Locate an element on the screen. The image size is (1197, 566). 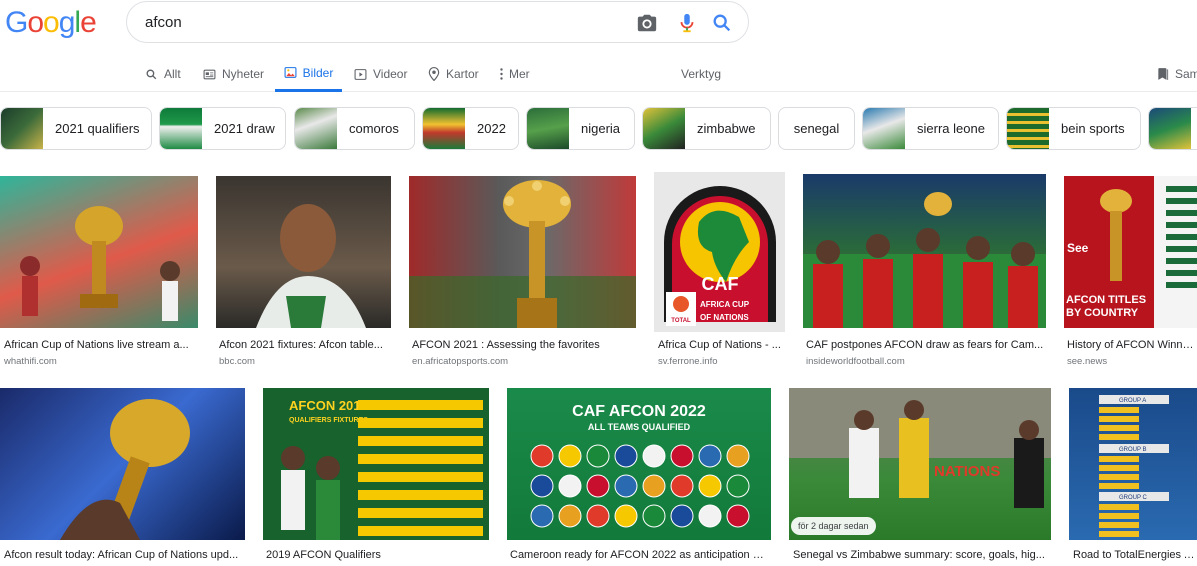
chip-senegal: senegal is located at coordinates (816, 128).